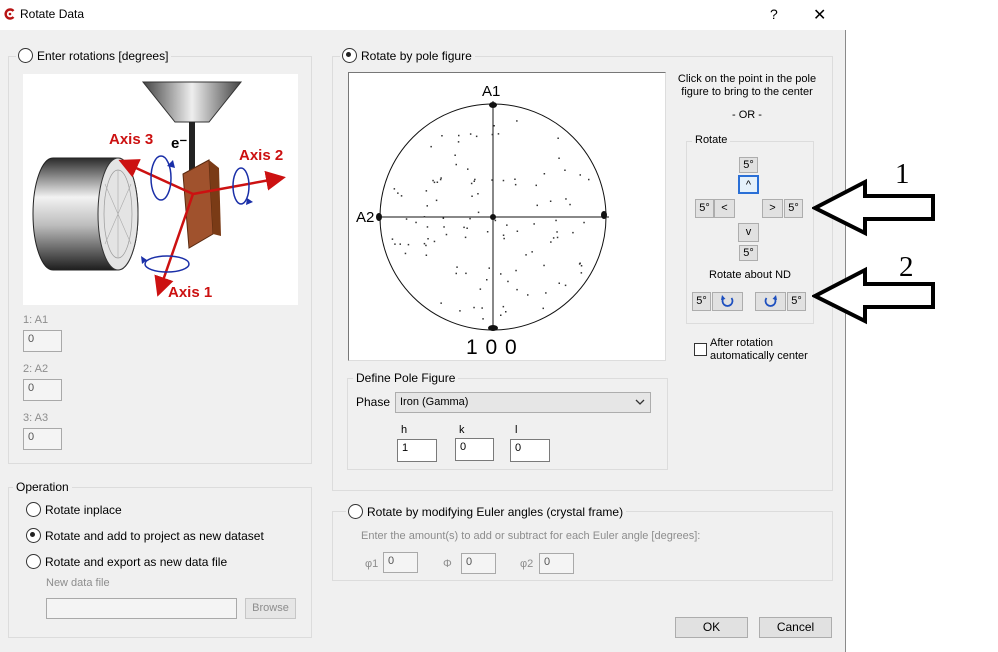 The height and width of the screenshot is (652, 998). Describe the element at coordinates (131, 139) in the screenshot. I see `axis3-label: Axis 3` at that location.